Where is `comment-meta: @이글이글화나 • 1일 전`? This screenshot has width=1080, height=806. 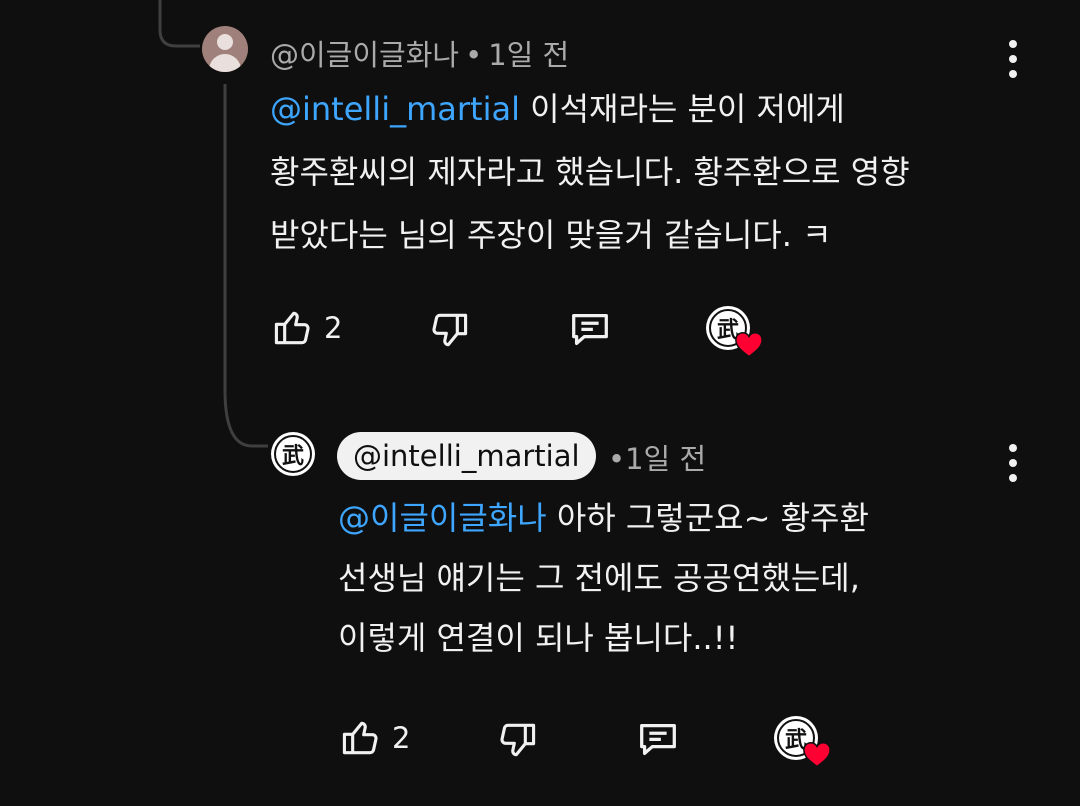 comment-meta: @이글이글화나 • 1일 전 is located at coordinates (420, 55).